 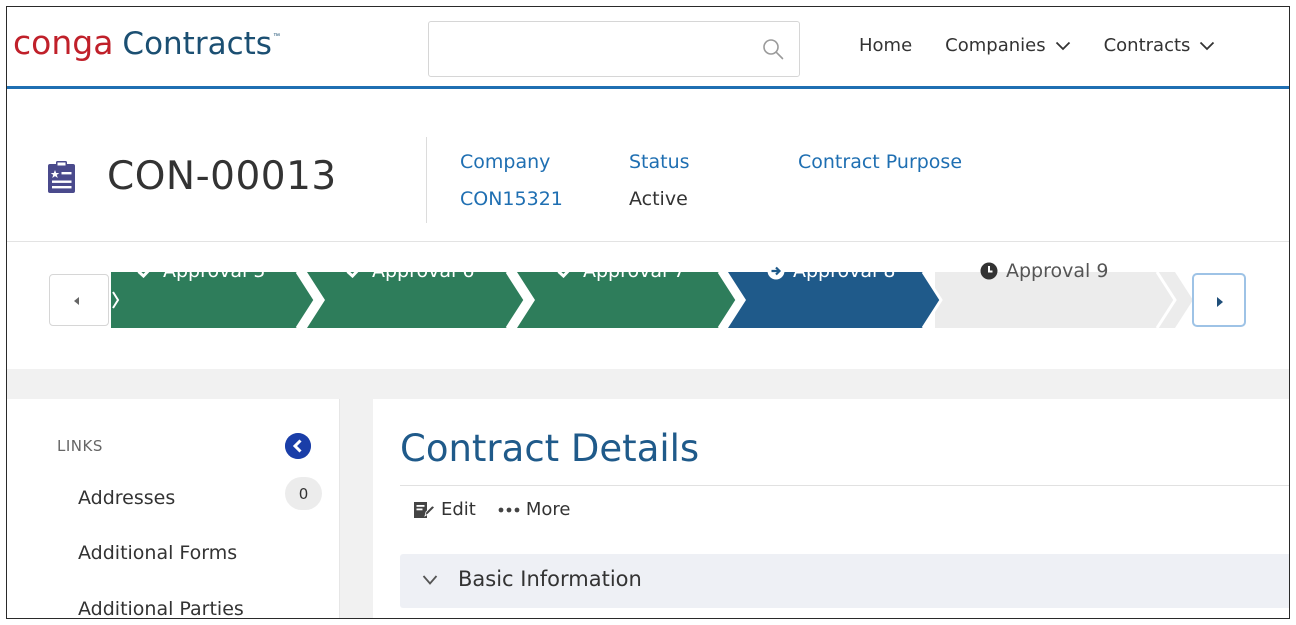 I want to click on step-approval-5: Approval 5, so click(x=201, y=271).